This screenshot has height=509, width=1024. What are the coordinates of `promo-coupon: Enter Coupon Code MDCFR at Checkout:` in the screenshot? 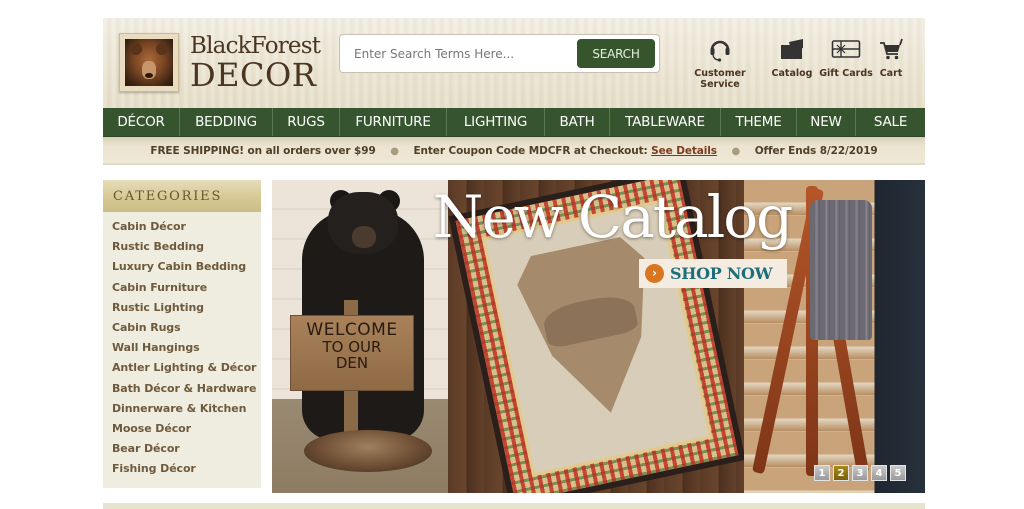 It's located at (530, 151).